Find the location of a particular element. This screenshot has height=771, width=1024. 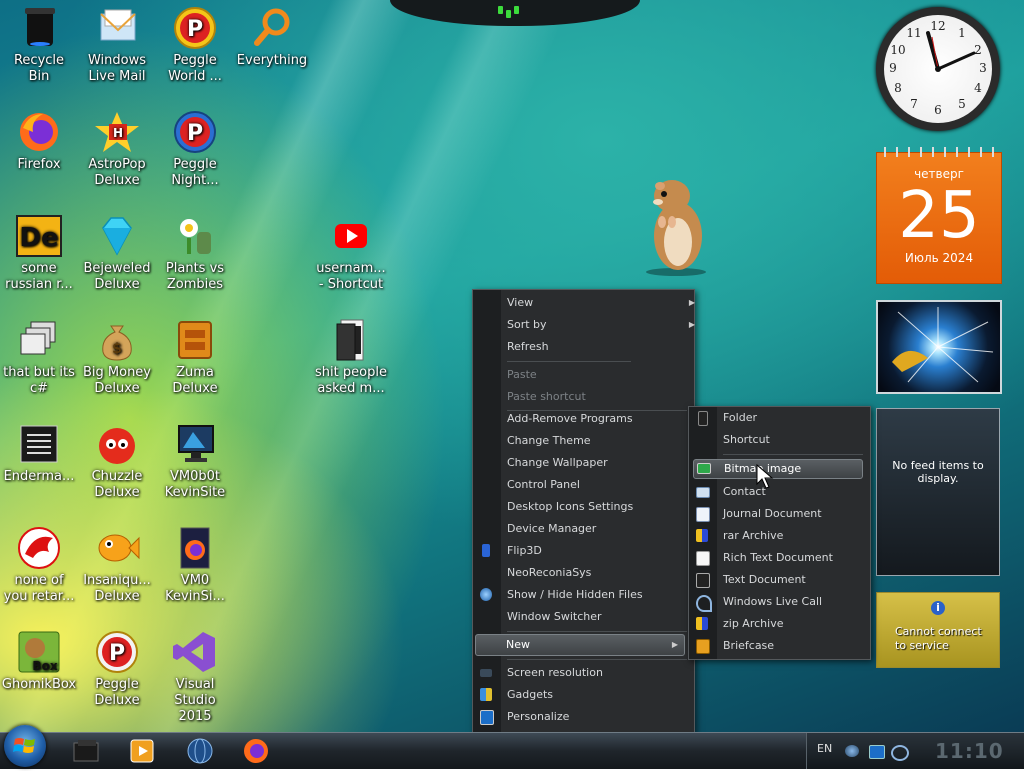

desktop-icon-peggle-deluxe: P Peggle Deluxe is located at coordinates (117, 669).